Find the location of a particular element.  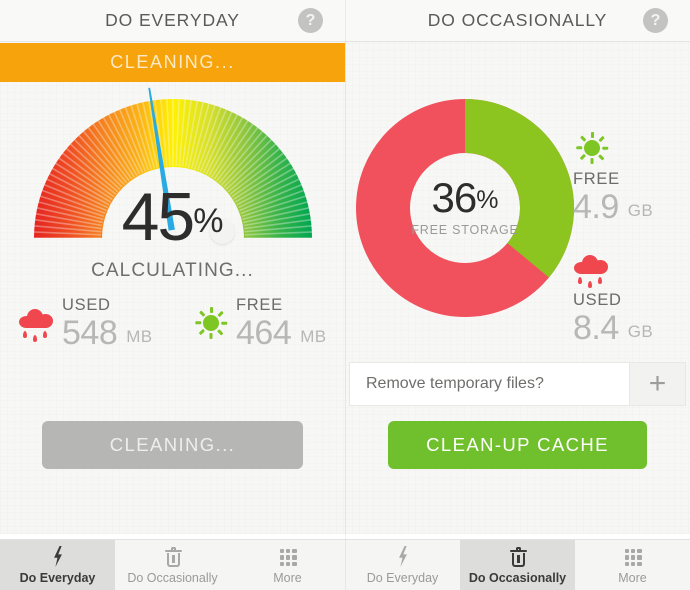

stat-used-number: 548 is located at coordinates (90, 333).